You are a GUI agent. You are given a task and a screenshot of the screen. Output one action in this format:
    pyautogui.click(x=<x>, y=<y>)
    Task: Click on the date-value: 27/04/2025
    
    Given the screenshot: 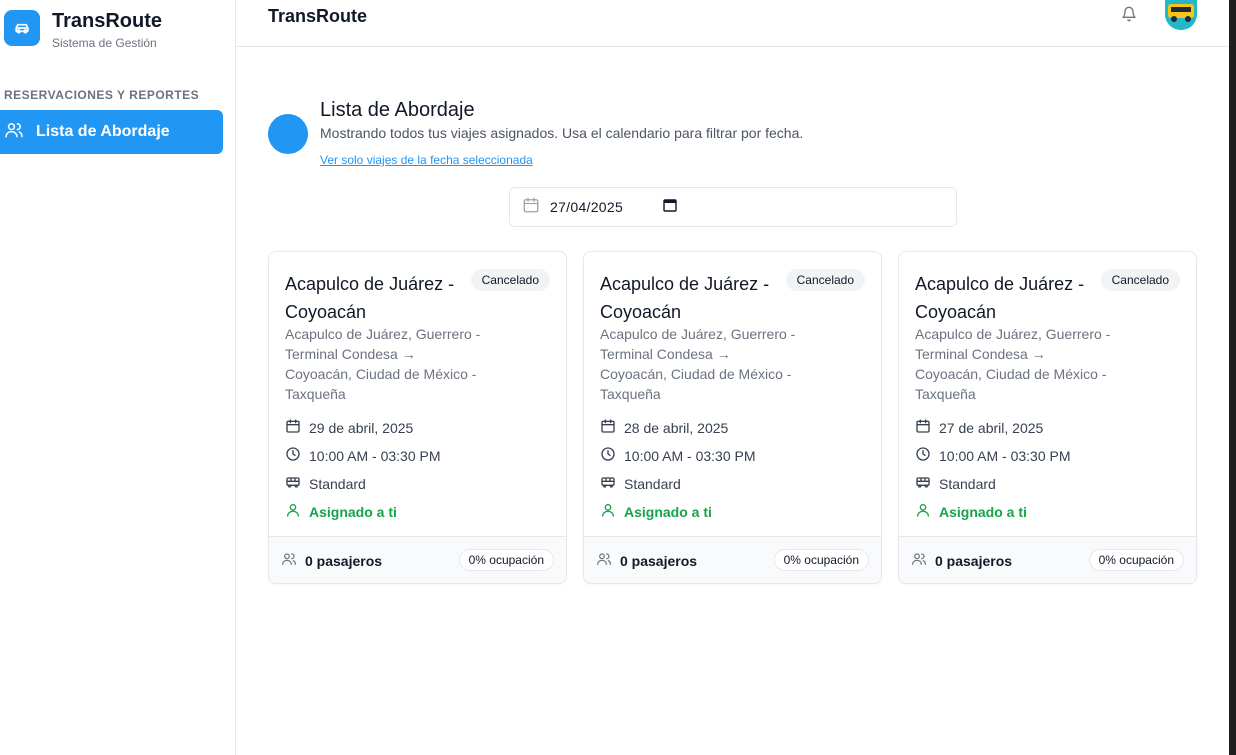 What is the action you would take?
    pyautogui.click(x=587, y=207)
    